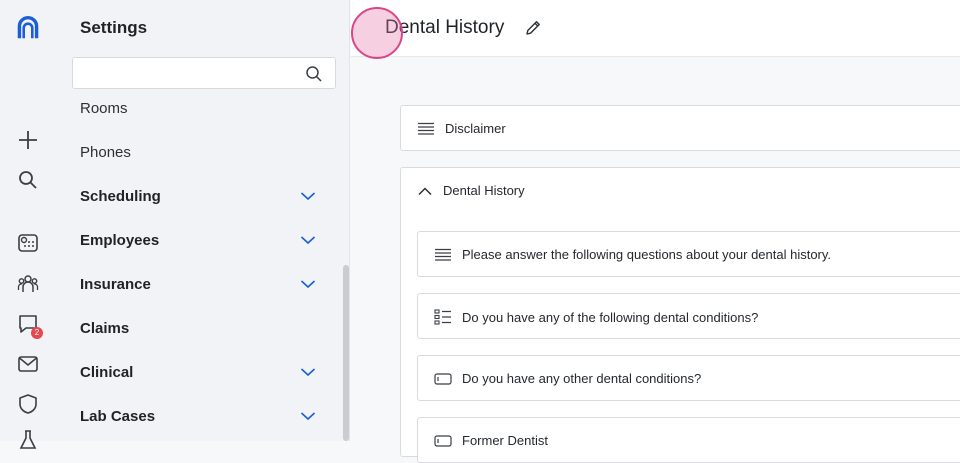 The image size is (960, 463). I want to click on settings-search-input, so click(183, 73).